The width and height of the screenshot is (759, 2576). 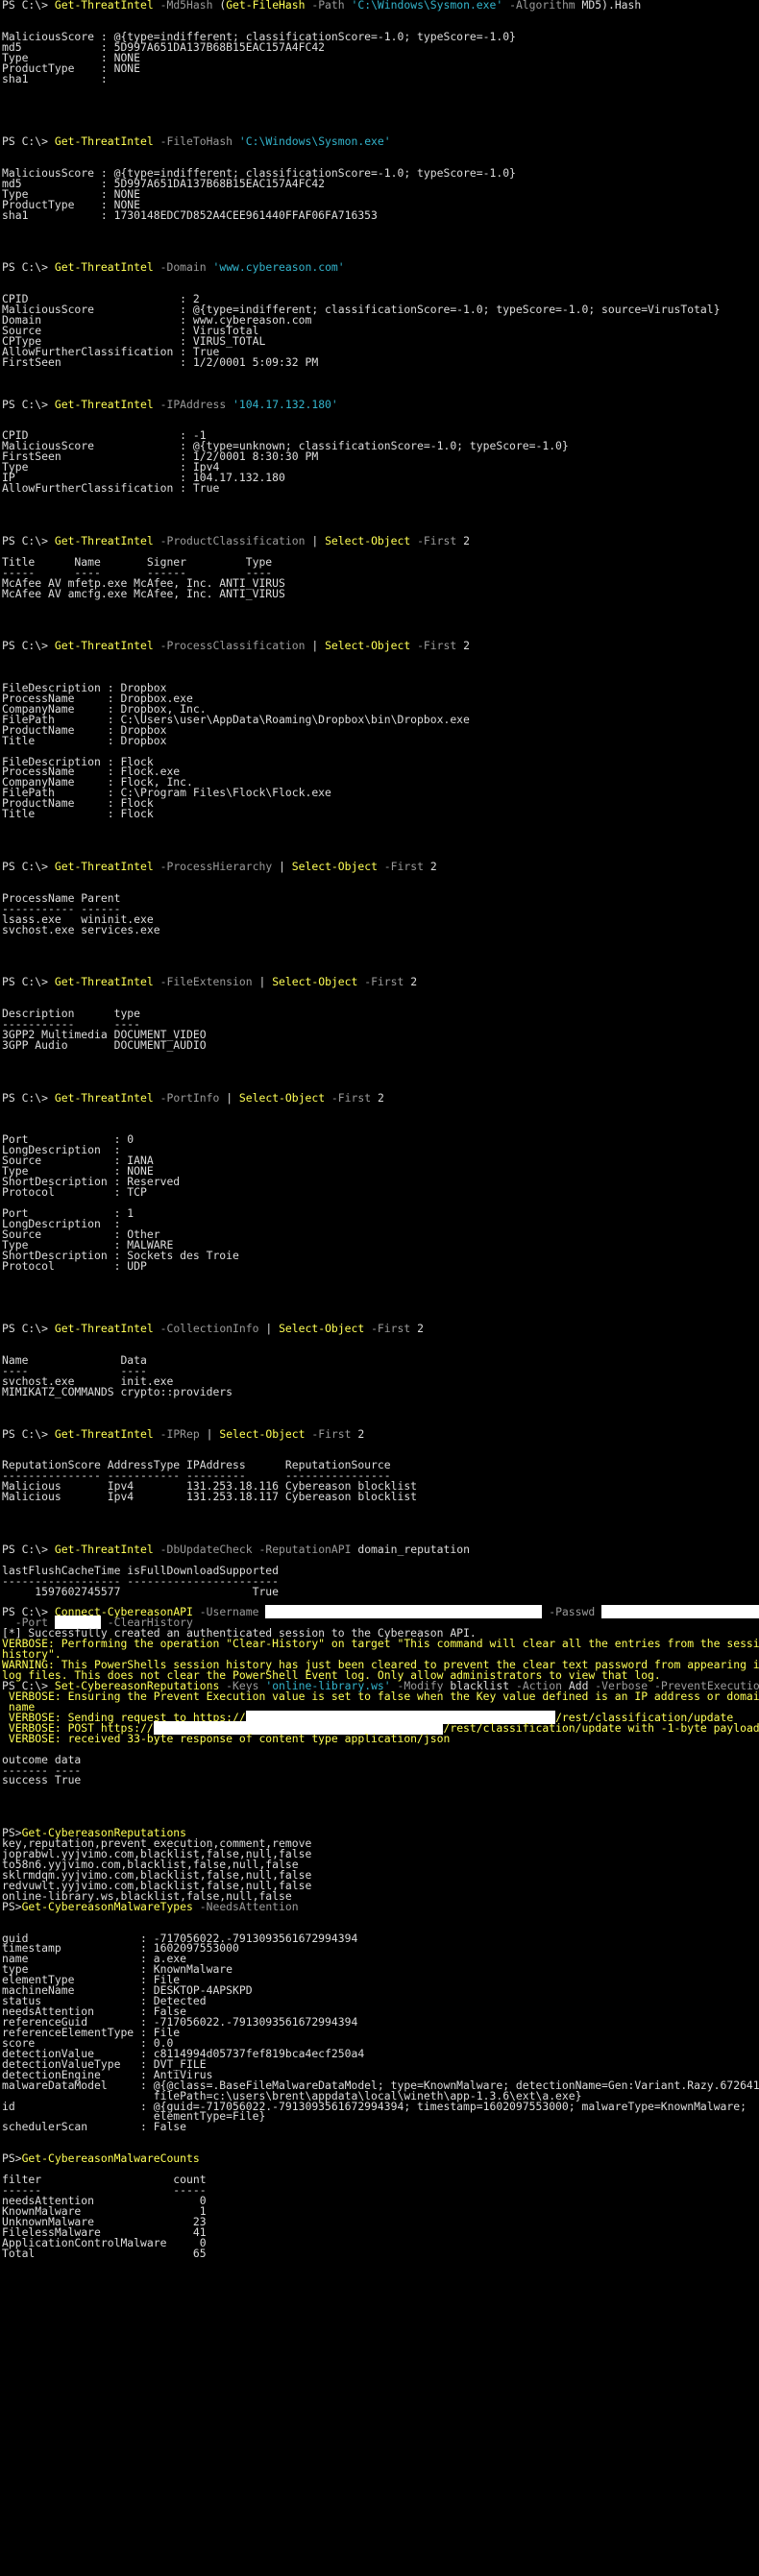 What do you see at coordinates (210, 1329) in the screenshot?
I see `parameter-text: -CollectionInfo` at bounding box center [210, 1329].